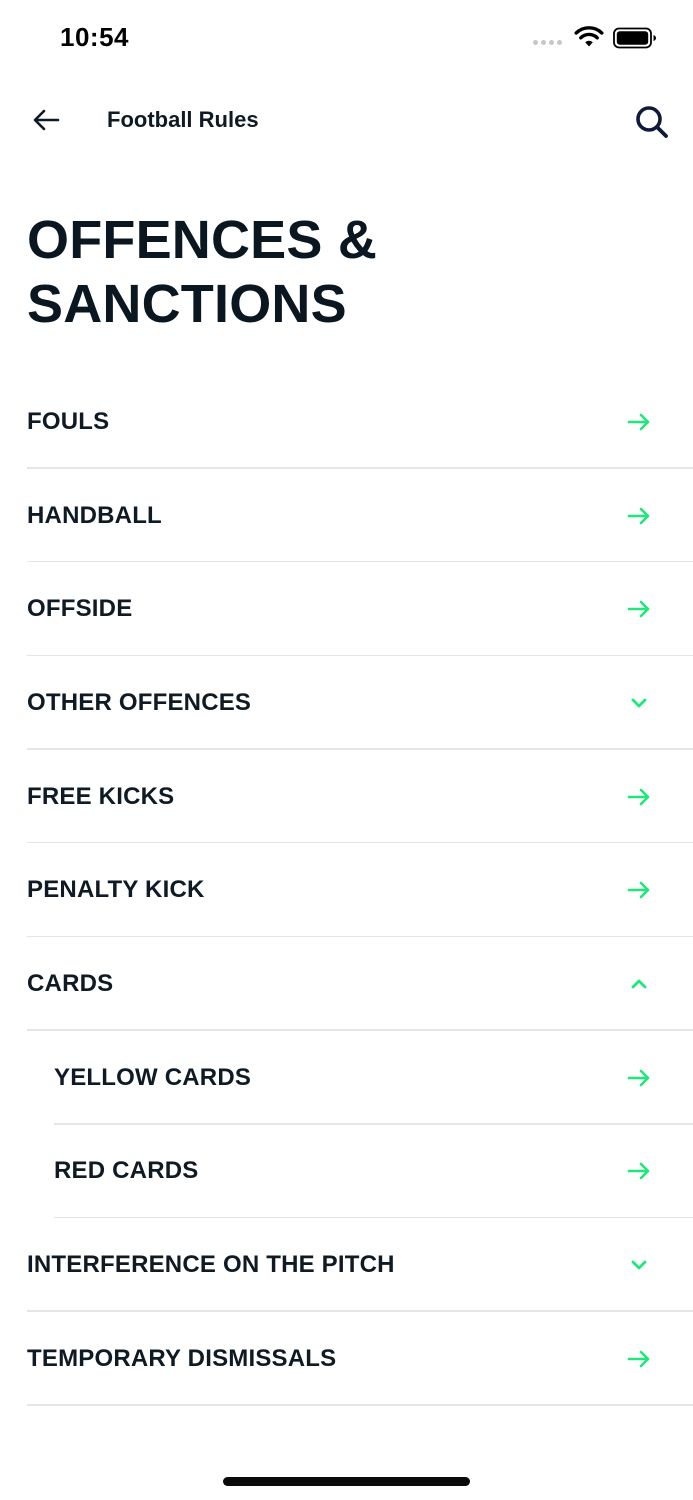 Image resolution: width=693 pixels, height=1500 pixels. Describe the element at coordinates (211, 1265) in the screenshot. I see `list-item-label: INTERFERENCE ON THE PITCH` at that location.